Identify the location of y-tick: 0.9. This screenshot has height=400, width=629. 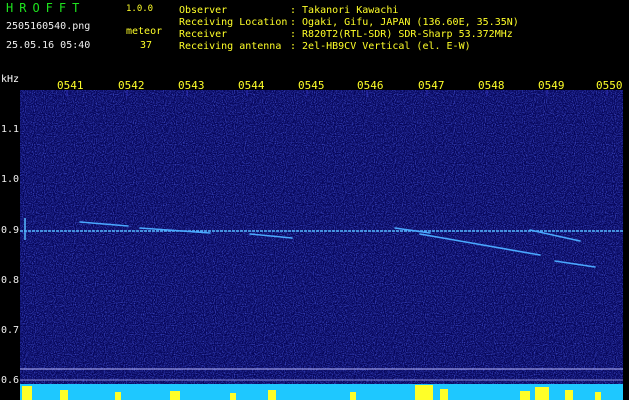
(10, 230).